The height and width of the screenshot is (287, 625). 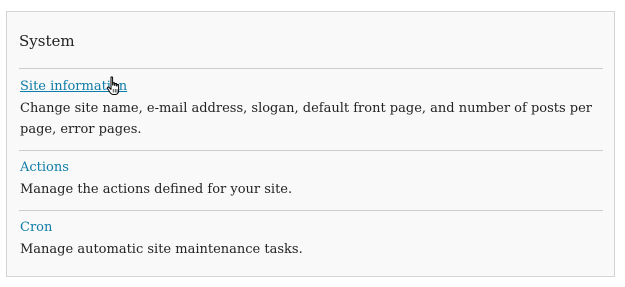 What do you see at coordinates (161, 249) in the screenshot?
I see `cron-description: Manage automatic site maintenance tasks.` at bounding box center [161, 249].